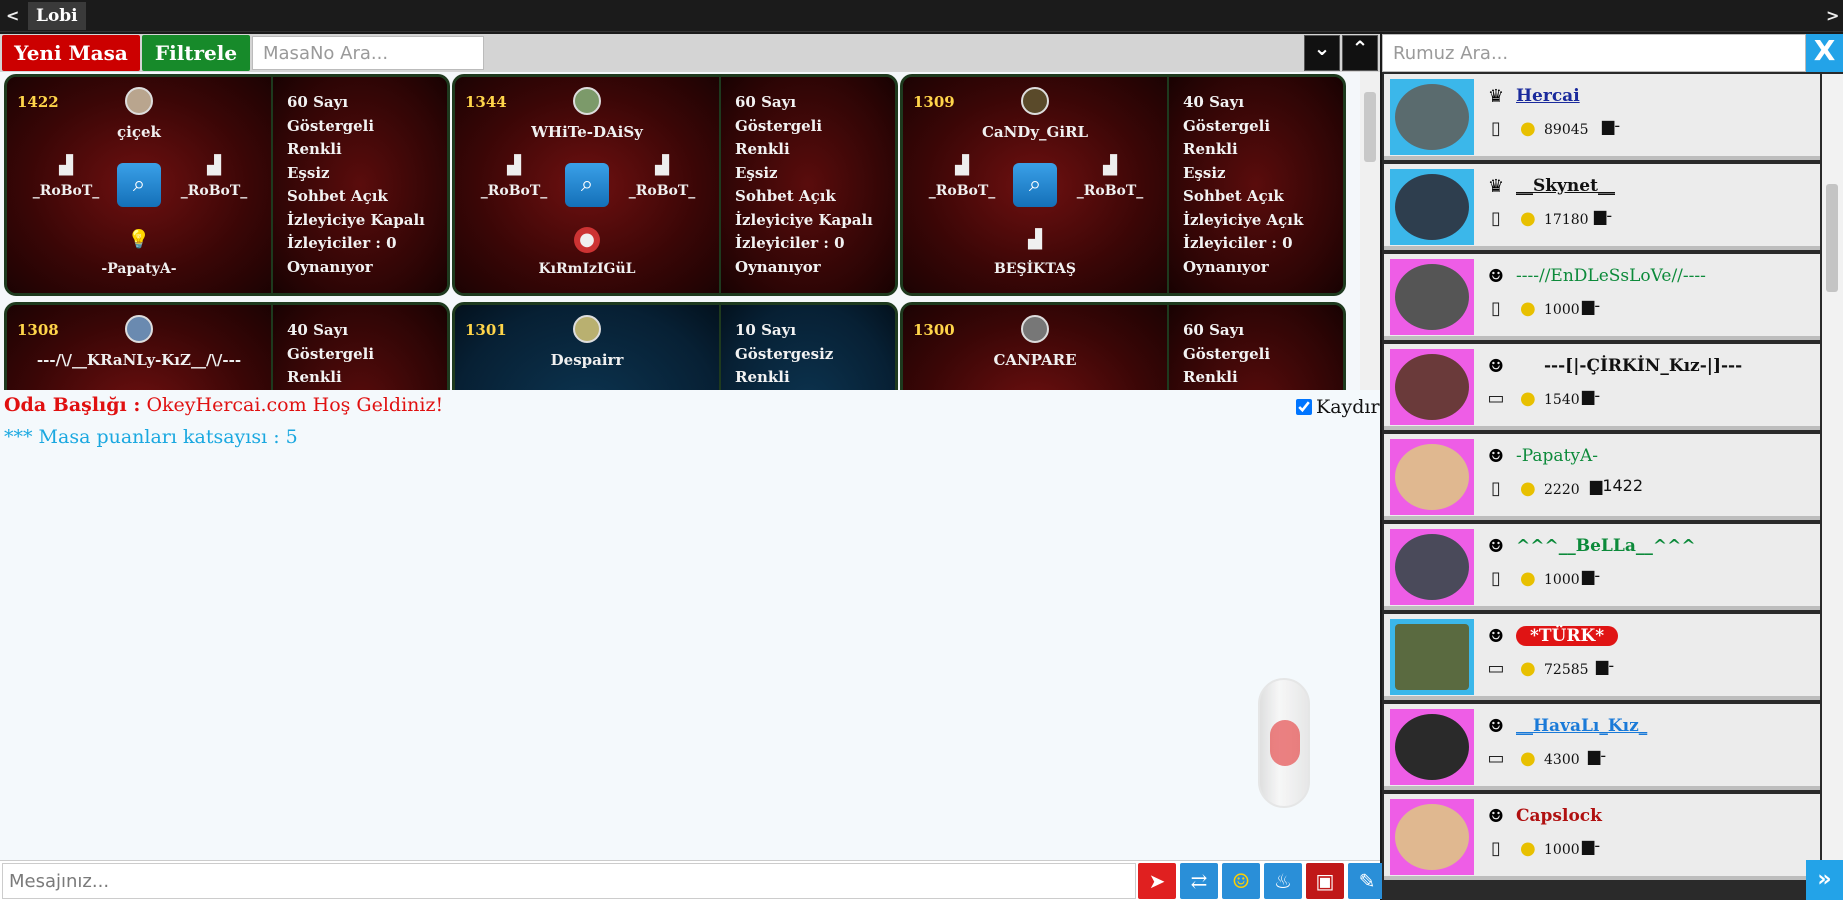  Describe the element at coordinates (1360, 53) in the screenshot. I see `chevrons-up-icon: ⌃` at that location.